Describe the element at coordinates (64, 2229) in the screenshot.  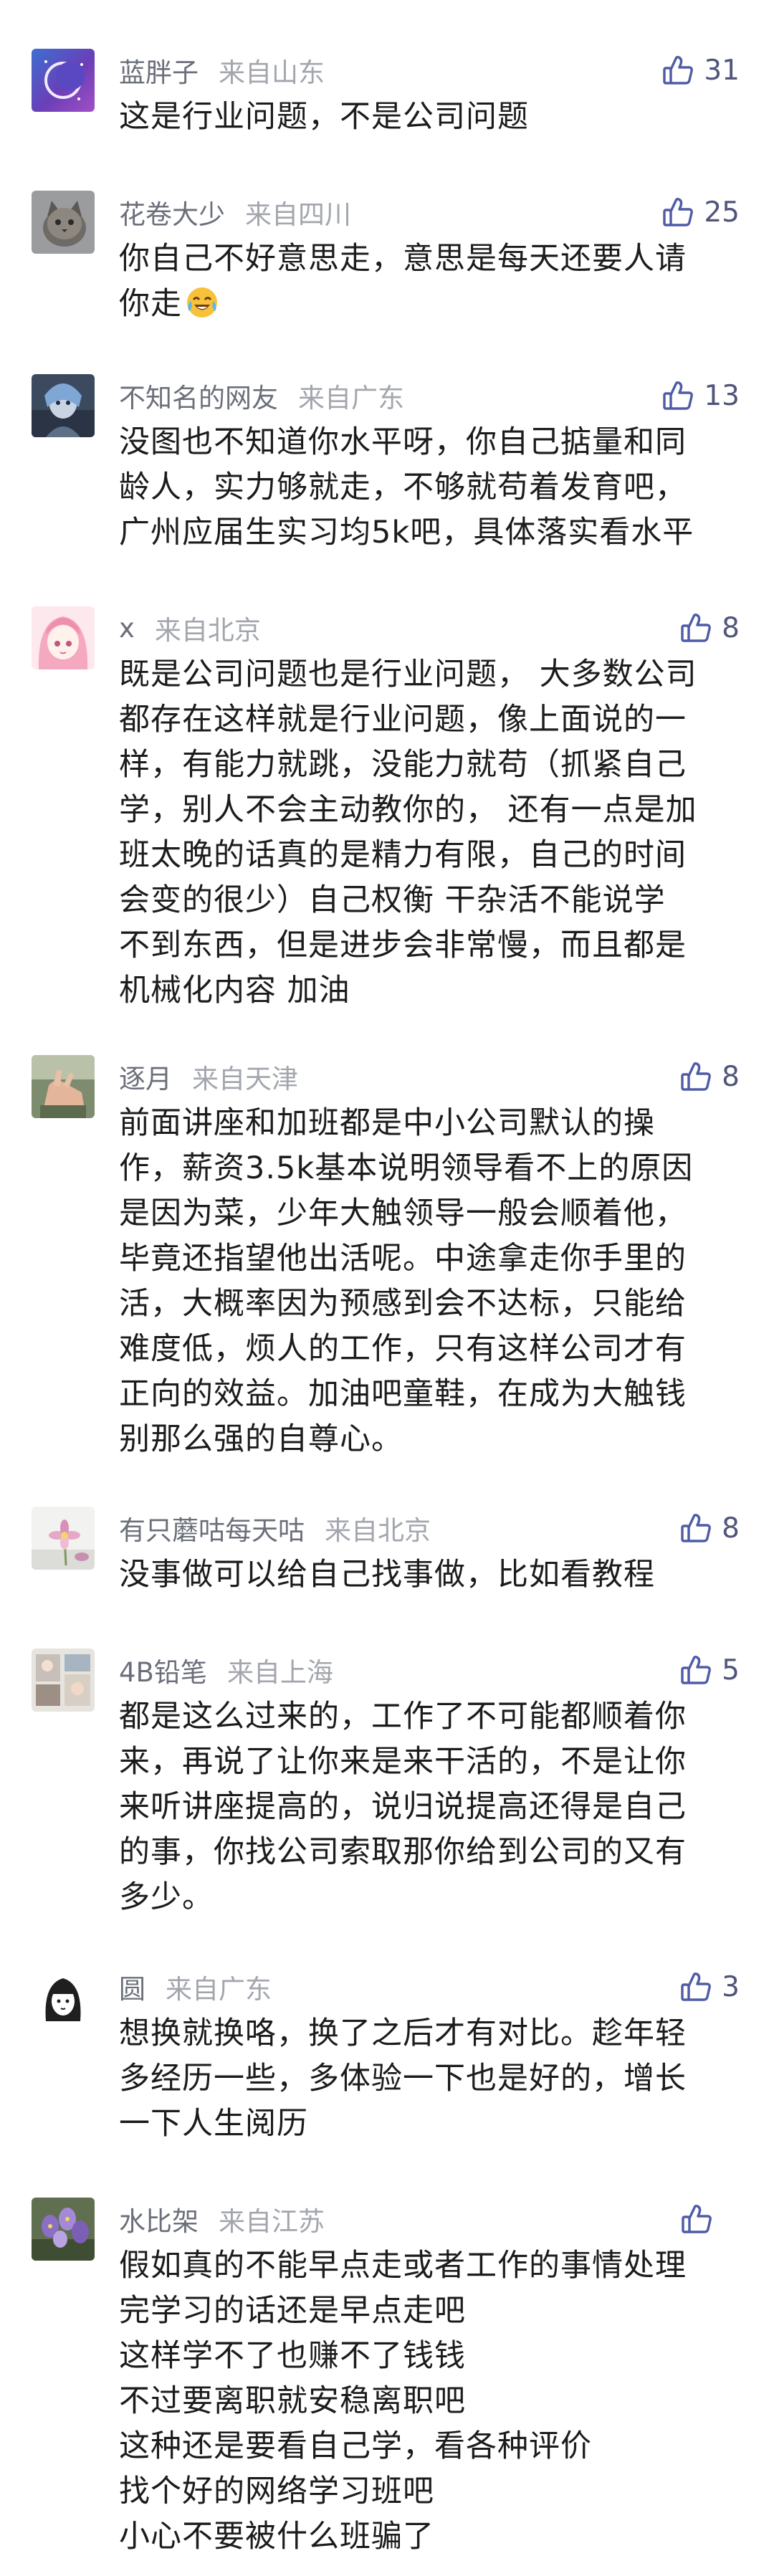
I see `purple-flowers-avatar` at that location.